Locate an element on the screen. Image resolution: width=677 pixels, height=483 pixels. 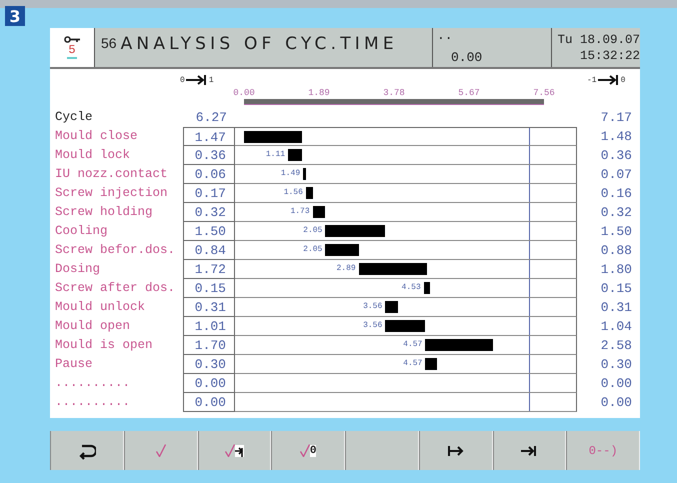
phase-label: Mould close is located at coordinates (97, 136).